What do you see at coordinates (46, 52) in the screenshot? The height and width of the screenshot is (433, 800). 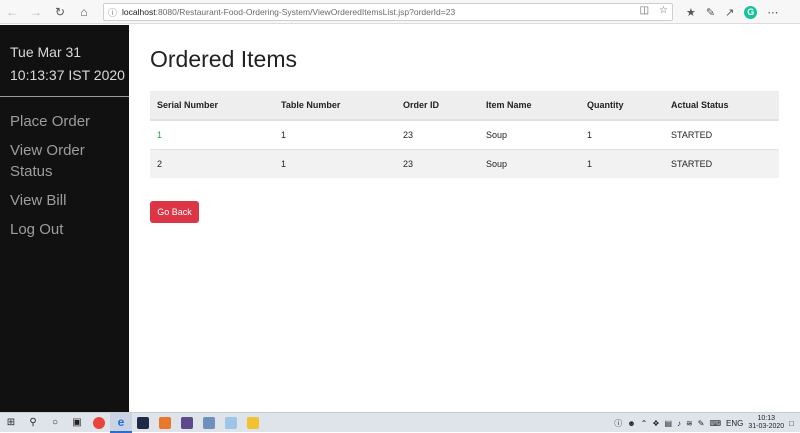 I see `clock-date: Tue Mar 31` at bounding box center [46, 52].